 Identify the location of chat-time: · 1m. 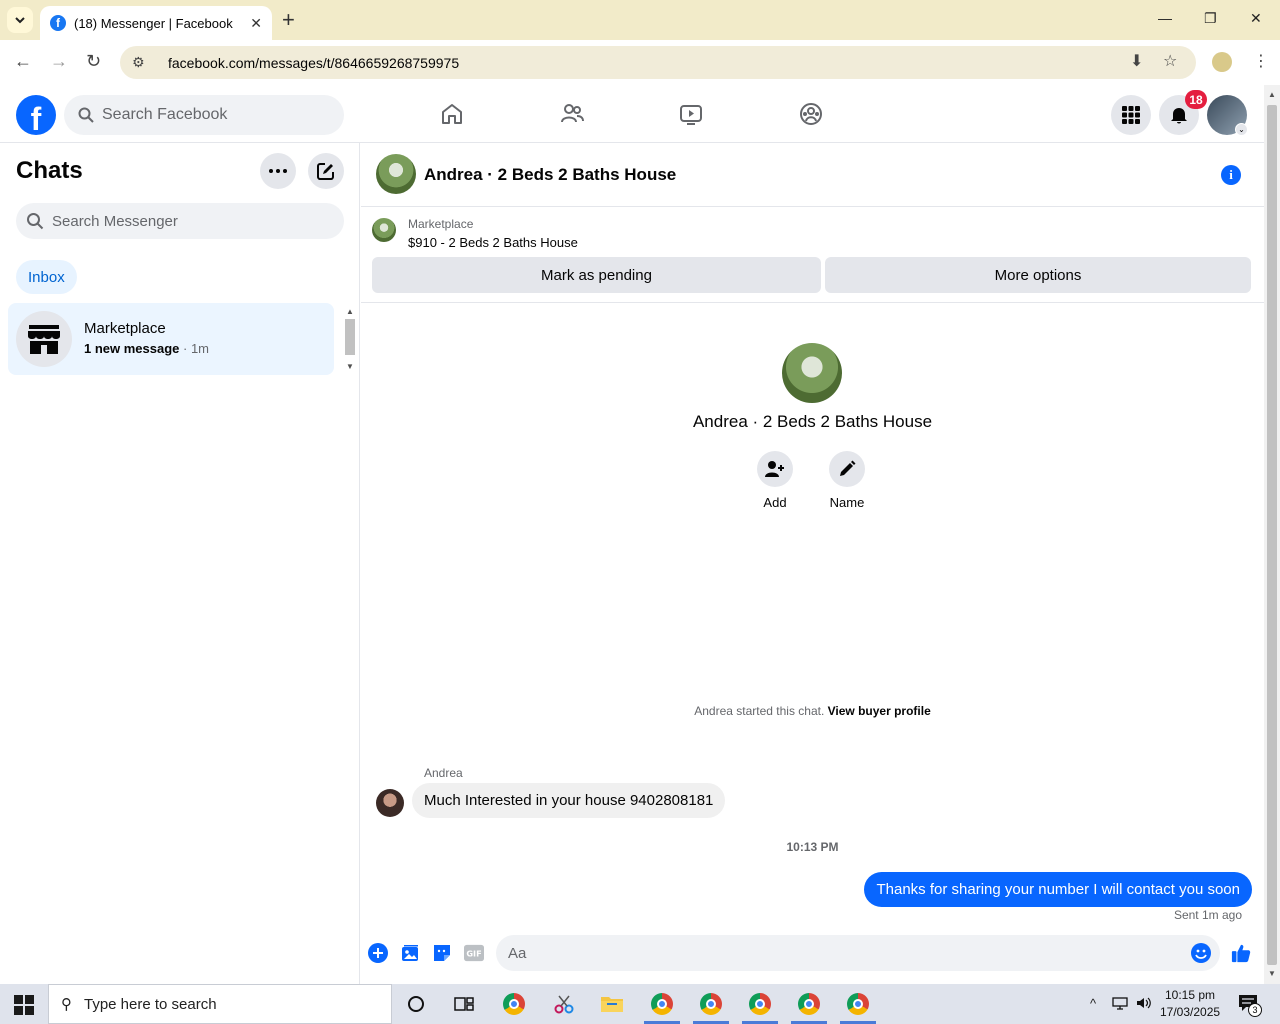
(194, 348).